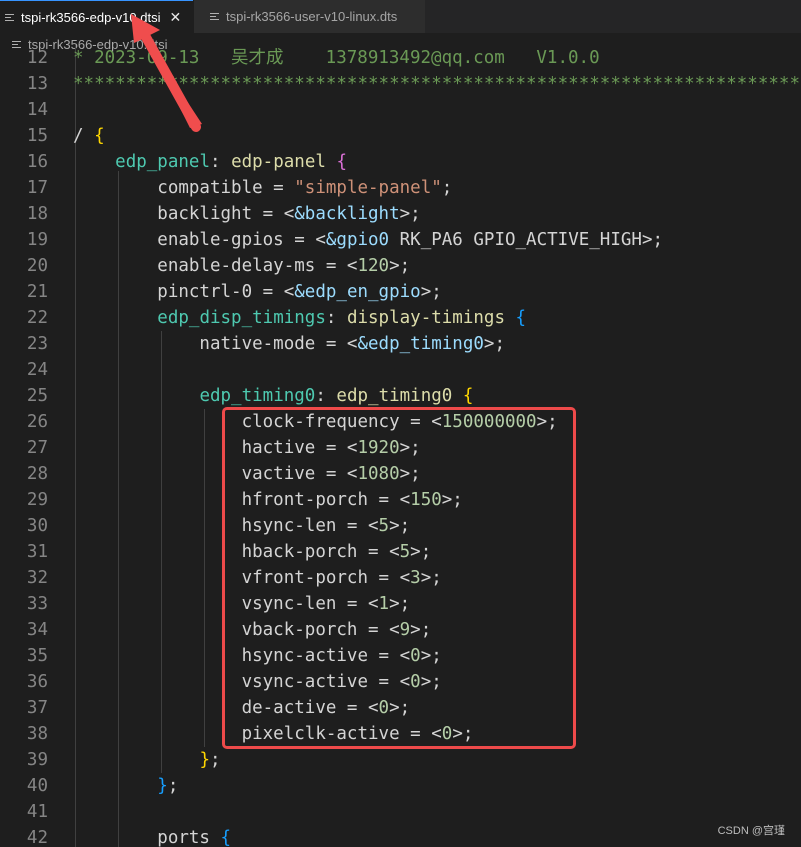 This screenshot has height=847, width=801. I want to click on line-number: 33, so click(37, 604).